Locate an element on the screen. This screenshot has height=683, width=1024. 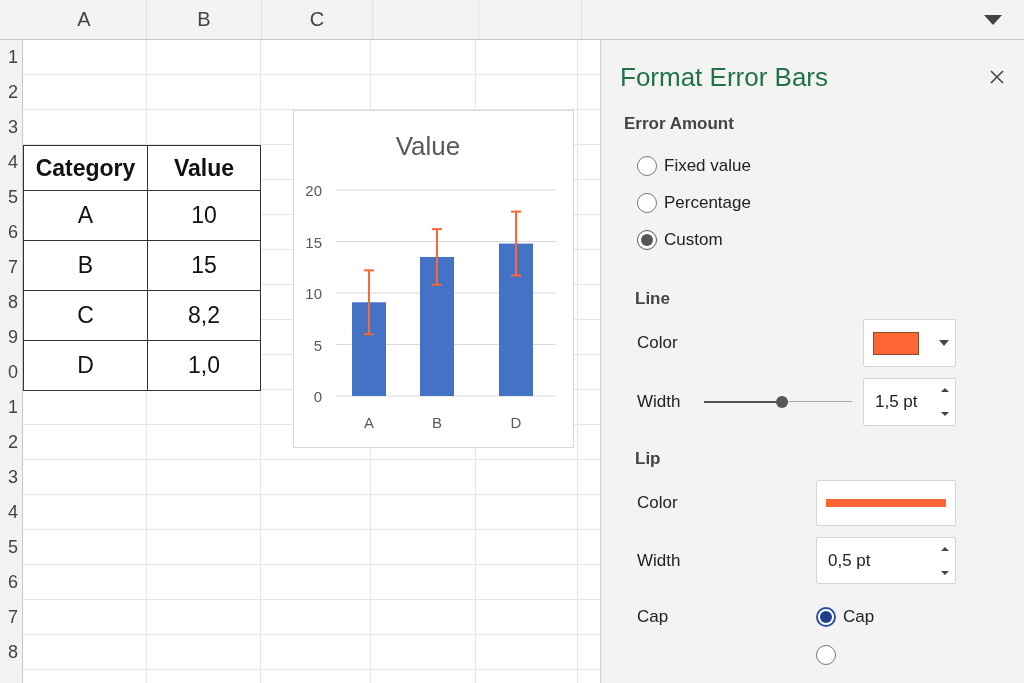
width-slider is located at coordinates (778, 402).